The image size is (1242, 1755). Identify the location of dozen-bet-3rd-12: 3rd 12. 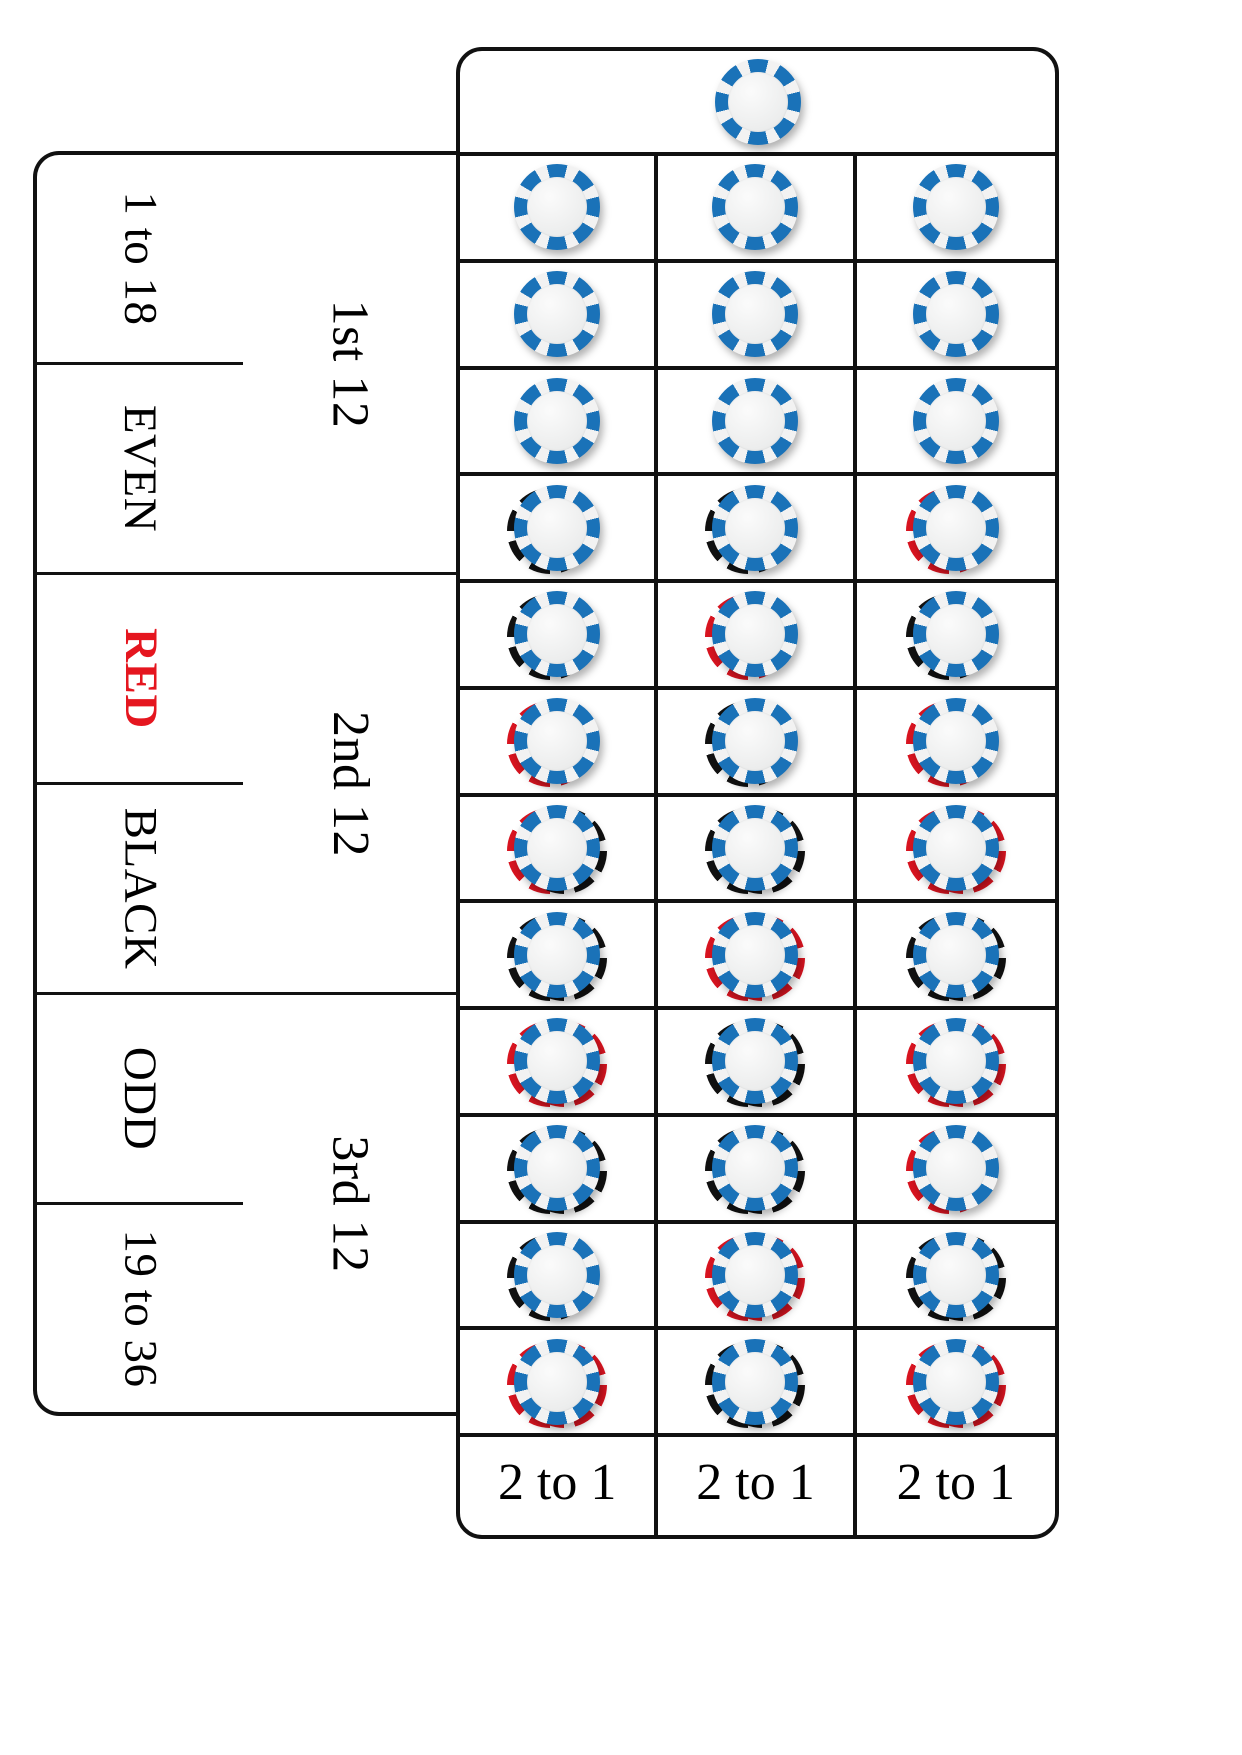
(349, 1203).